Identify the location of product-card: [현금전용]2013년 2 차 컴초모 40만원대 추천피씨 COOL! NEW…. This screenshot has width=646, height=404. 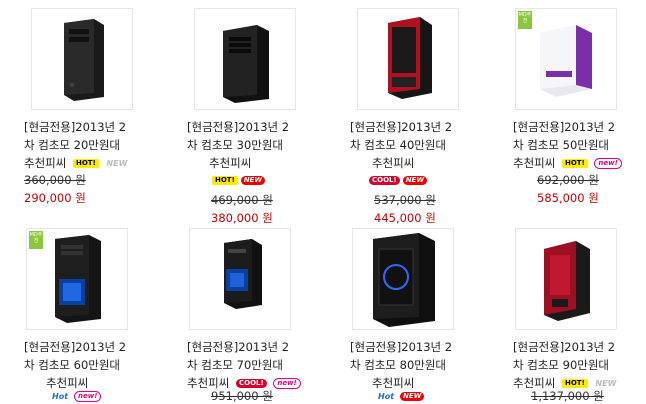
(415, 116).